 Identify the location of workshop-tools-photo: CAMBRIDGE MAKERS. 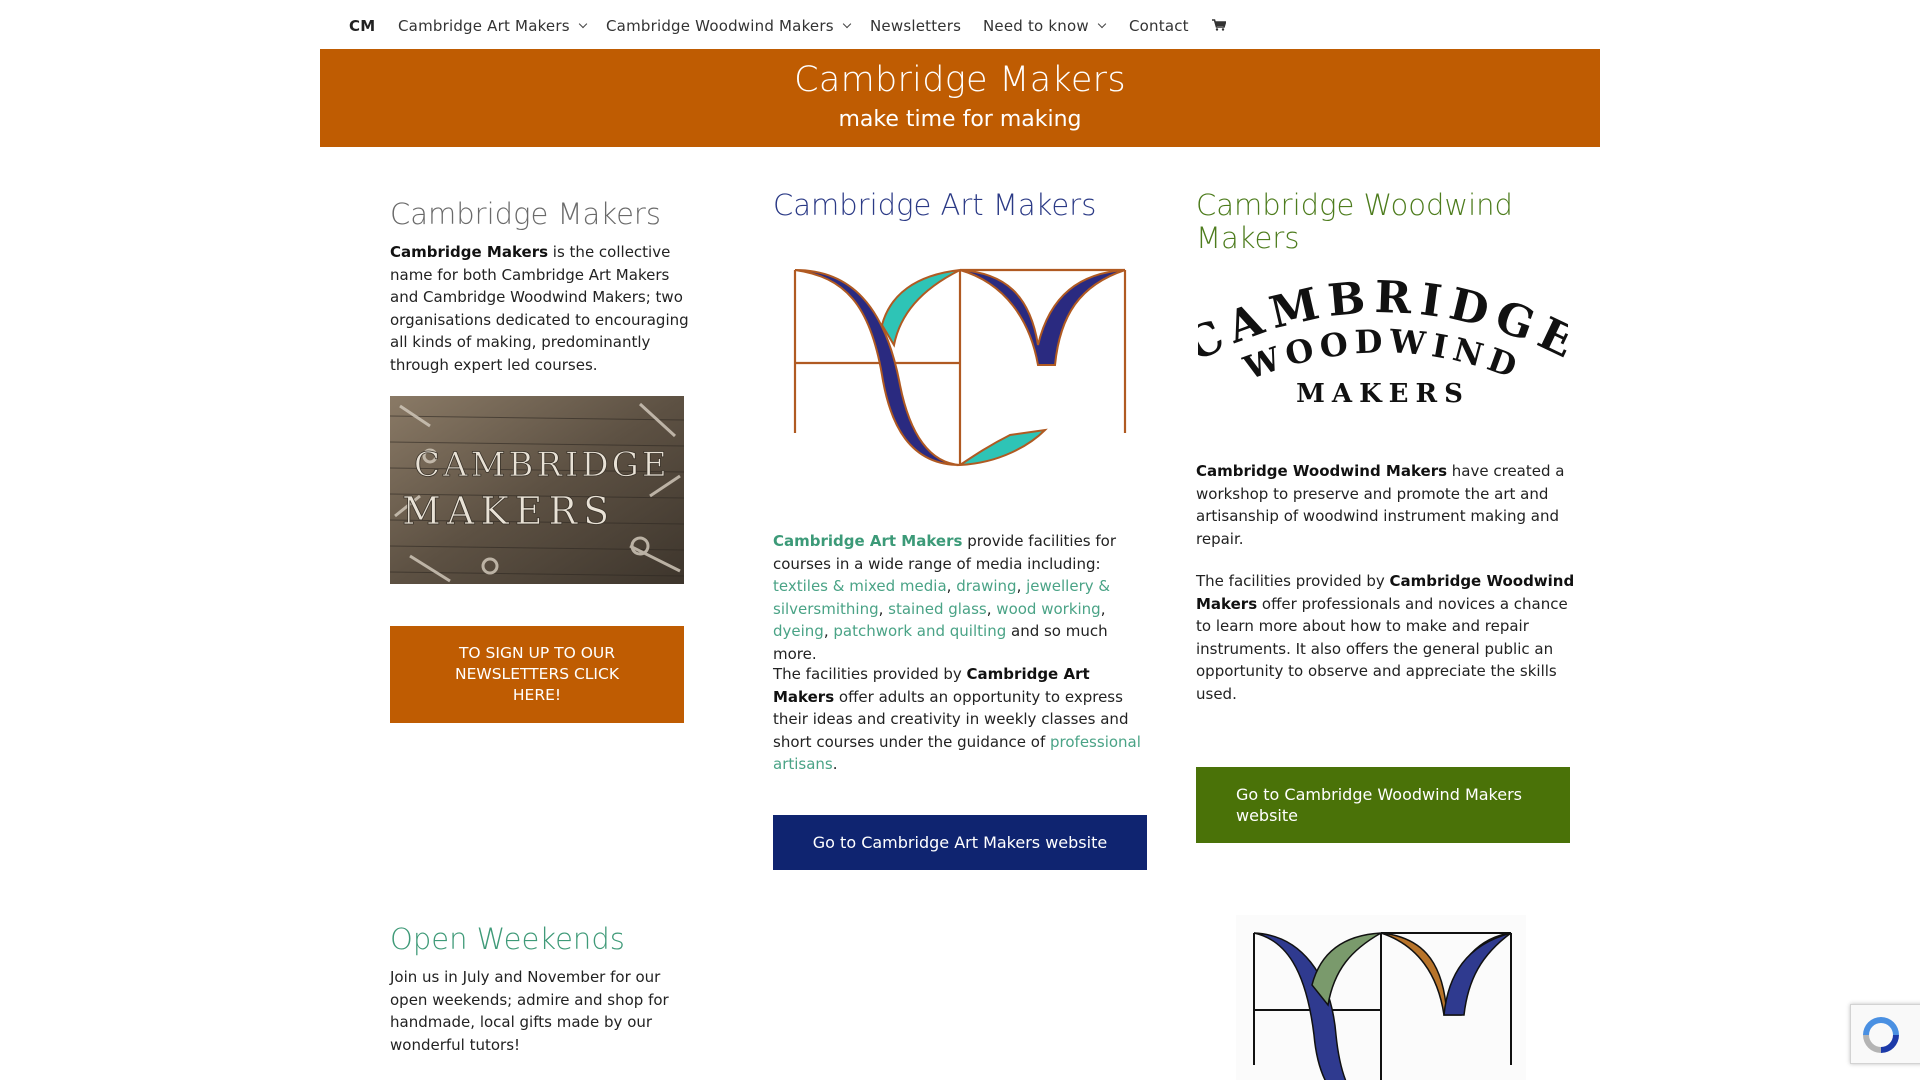
(537, 490).